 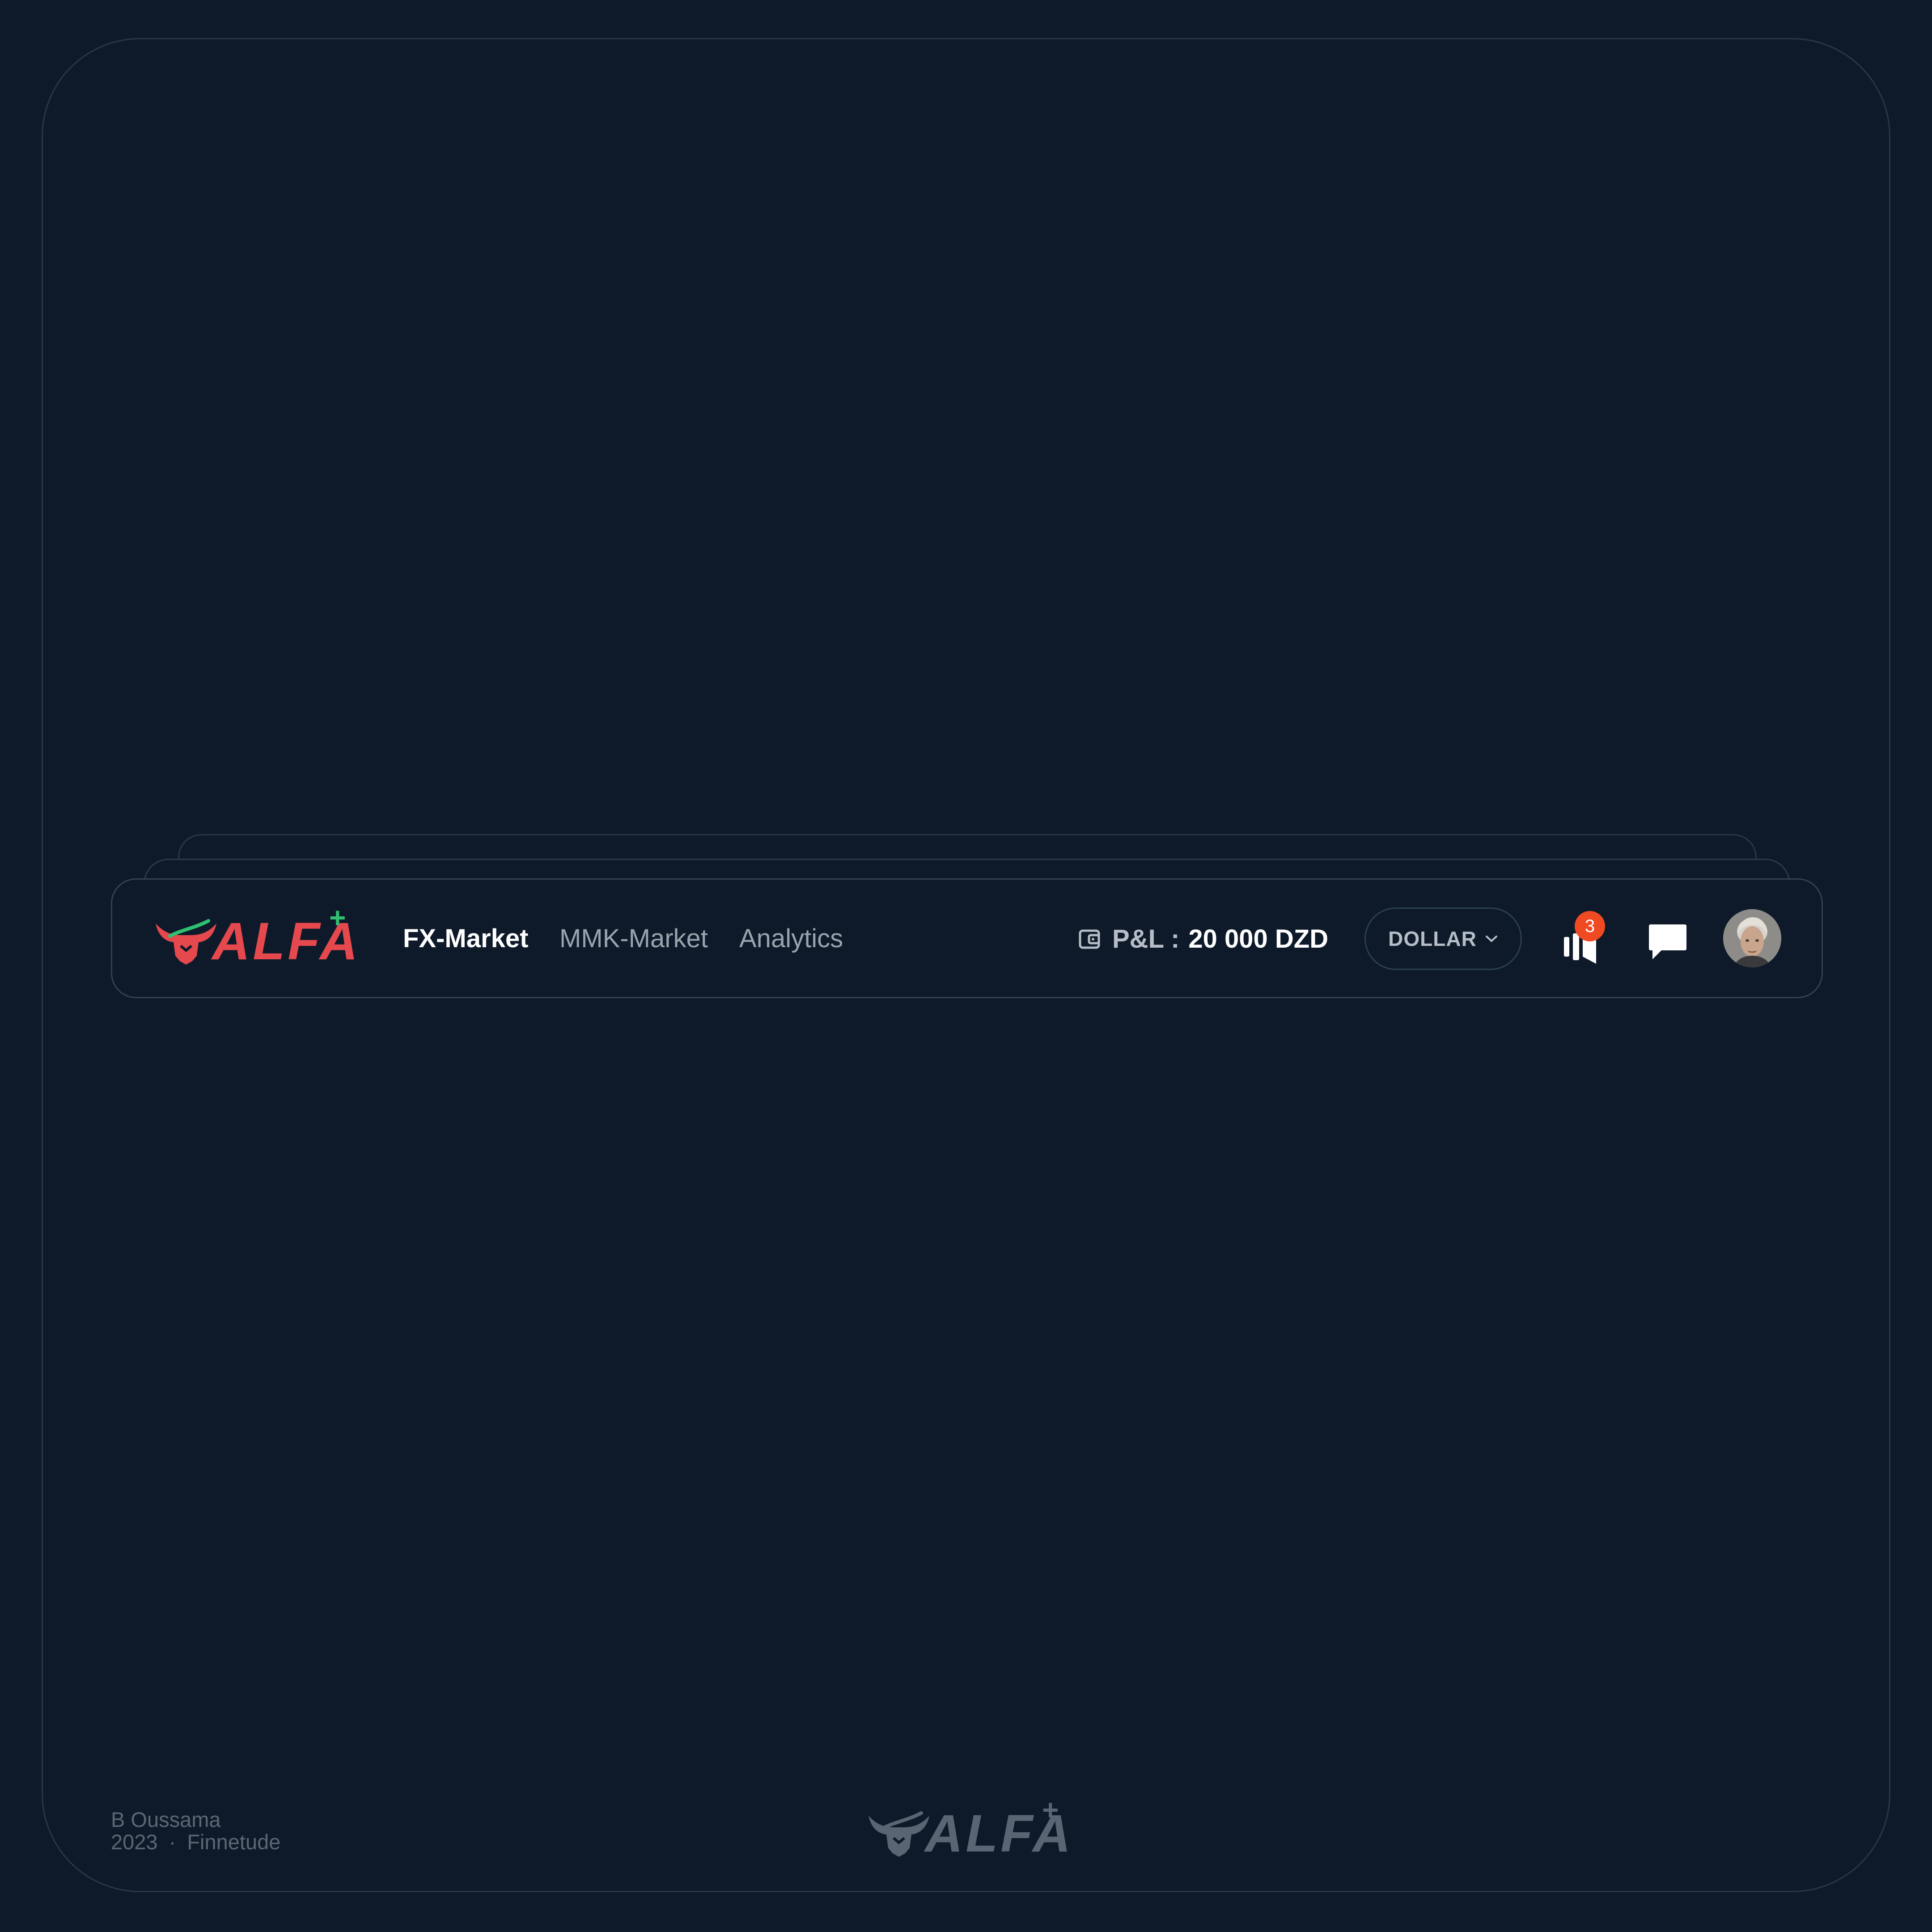 I want to click on chat-bubble-icon, so click(x=1667, y=942).